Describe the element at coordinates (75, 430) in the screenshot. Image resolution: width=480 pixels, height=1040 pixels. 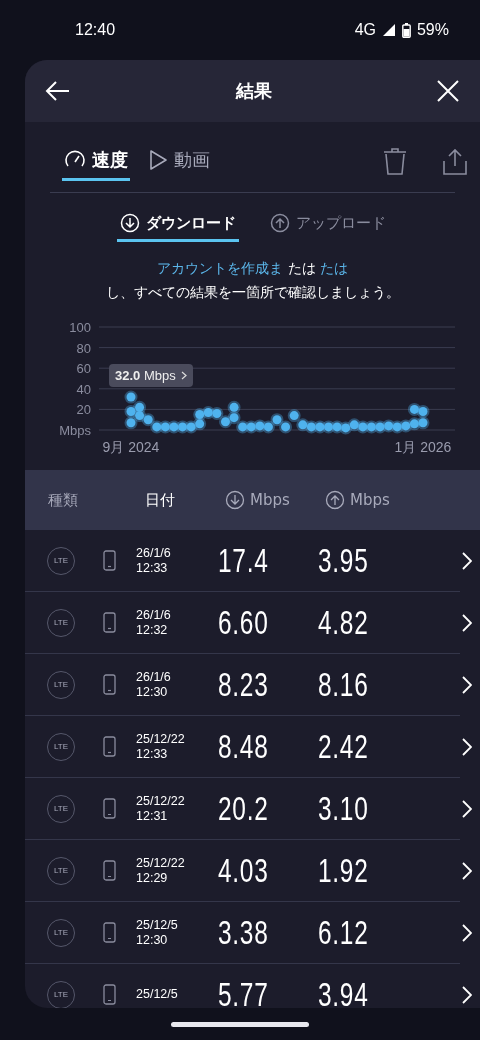
I see `y-axis-label: Mbps` at that location.